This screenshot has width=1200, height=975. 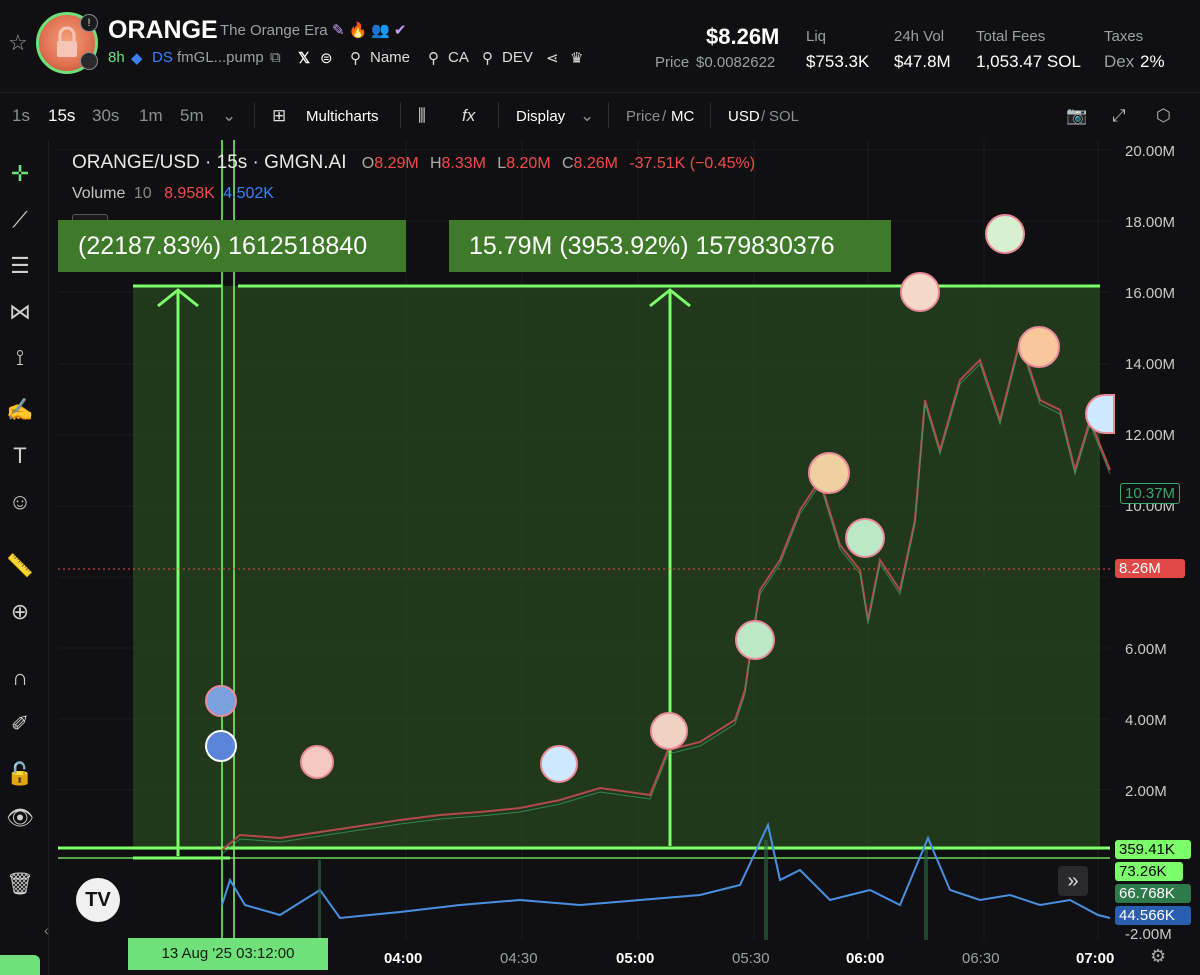 What do you see at coordinates (1158, 956) in the screenshot?
I see `axis-settings-icon: ⚙` at bounding box center [1158, 956].